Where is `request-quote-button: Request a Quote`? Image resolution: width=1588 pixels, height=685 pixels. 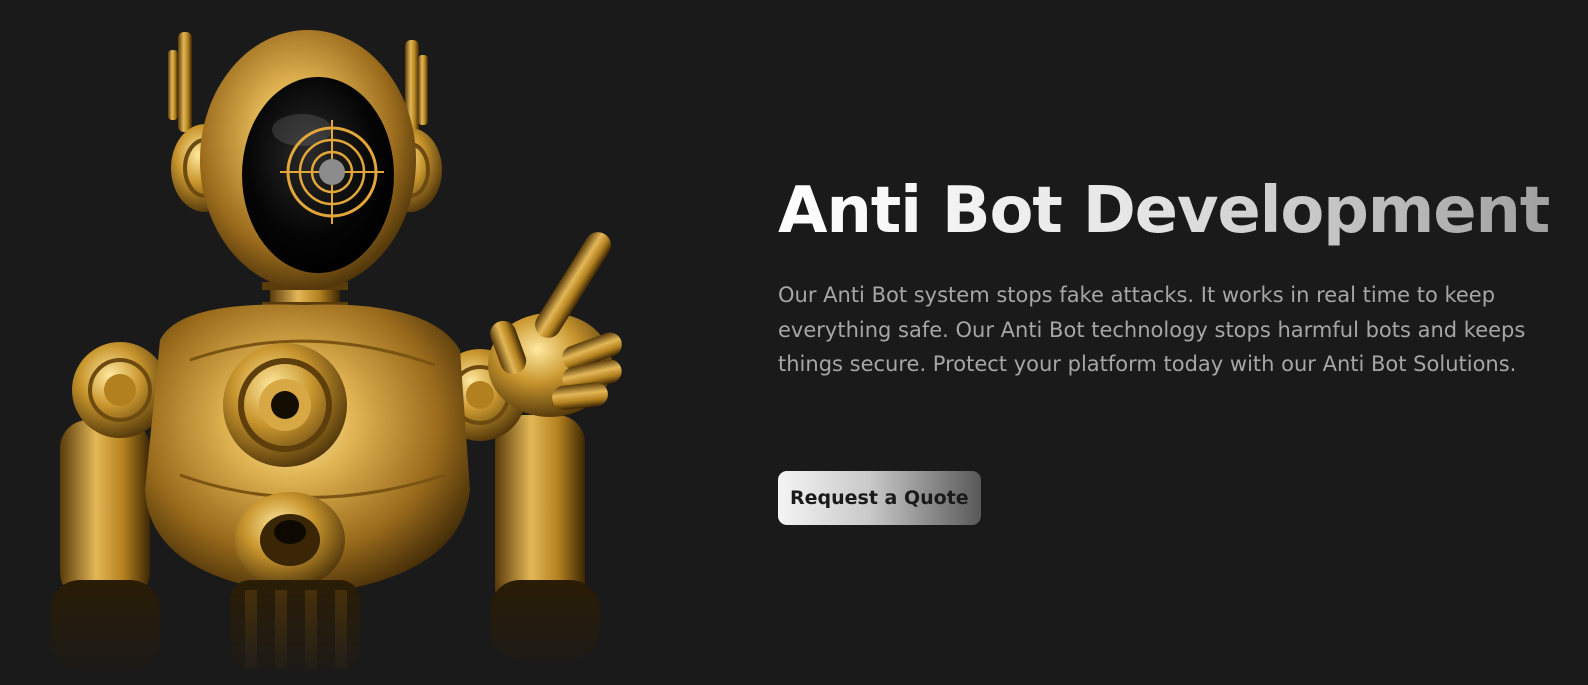
request-quote-button: Request a Quote is located at coordinates (879, 498).